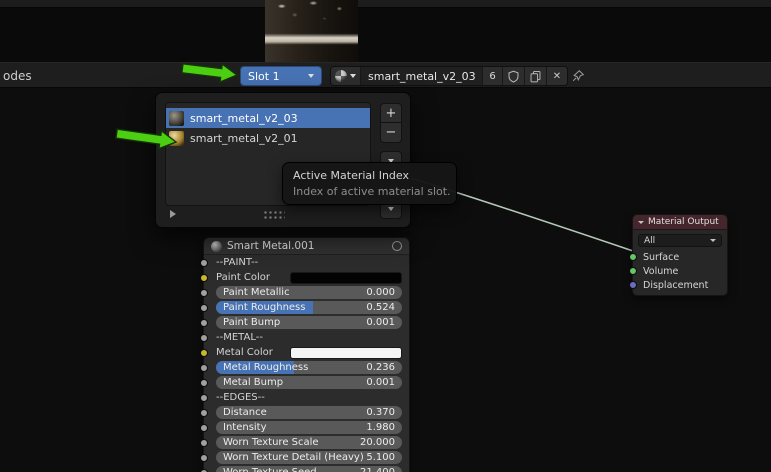 Image resolution: width=771 pixels, height=472 pixels. Describe the element at coordinates (293, 457) in the screenshot. I see `slider-label: Worn Texture Detail (Heavy)` at that location.